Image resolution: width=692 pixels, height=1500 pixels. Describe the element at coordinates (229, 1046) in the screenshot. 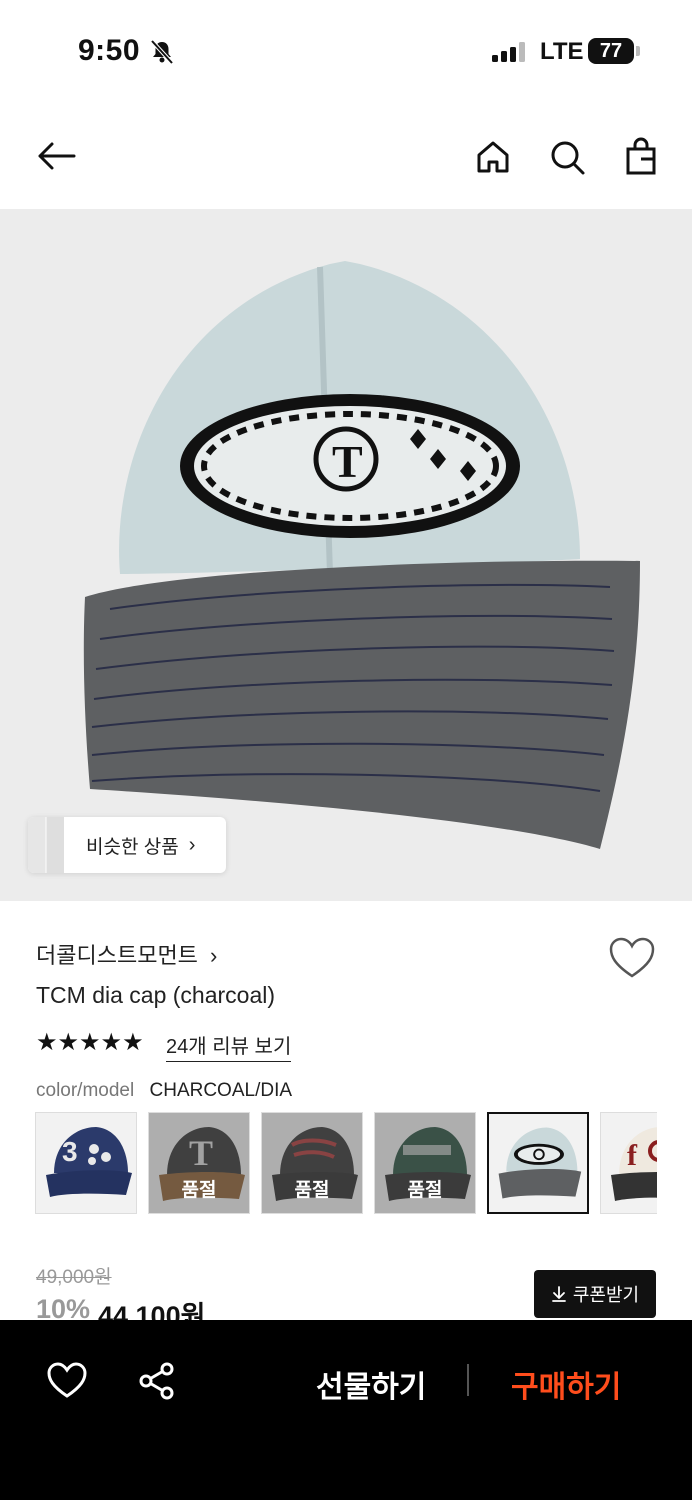

I see `review-link: 24개 리뷰 보기` at that location.